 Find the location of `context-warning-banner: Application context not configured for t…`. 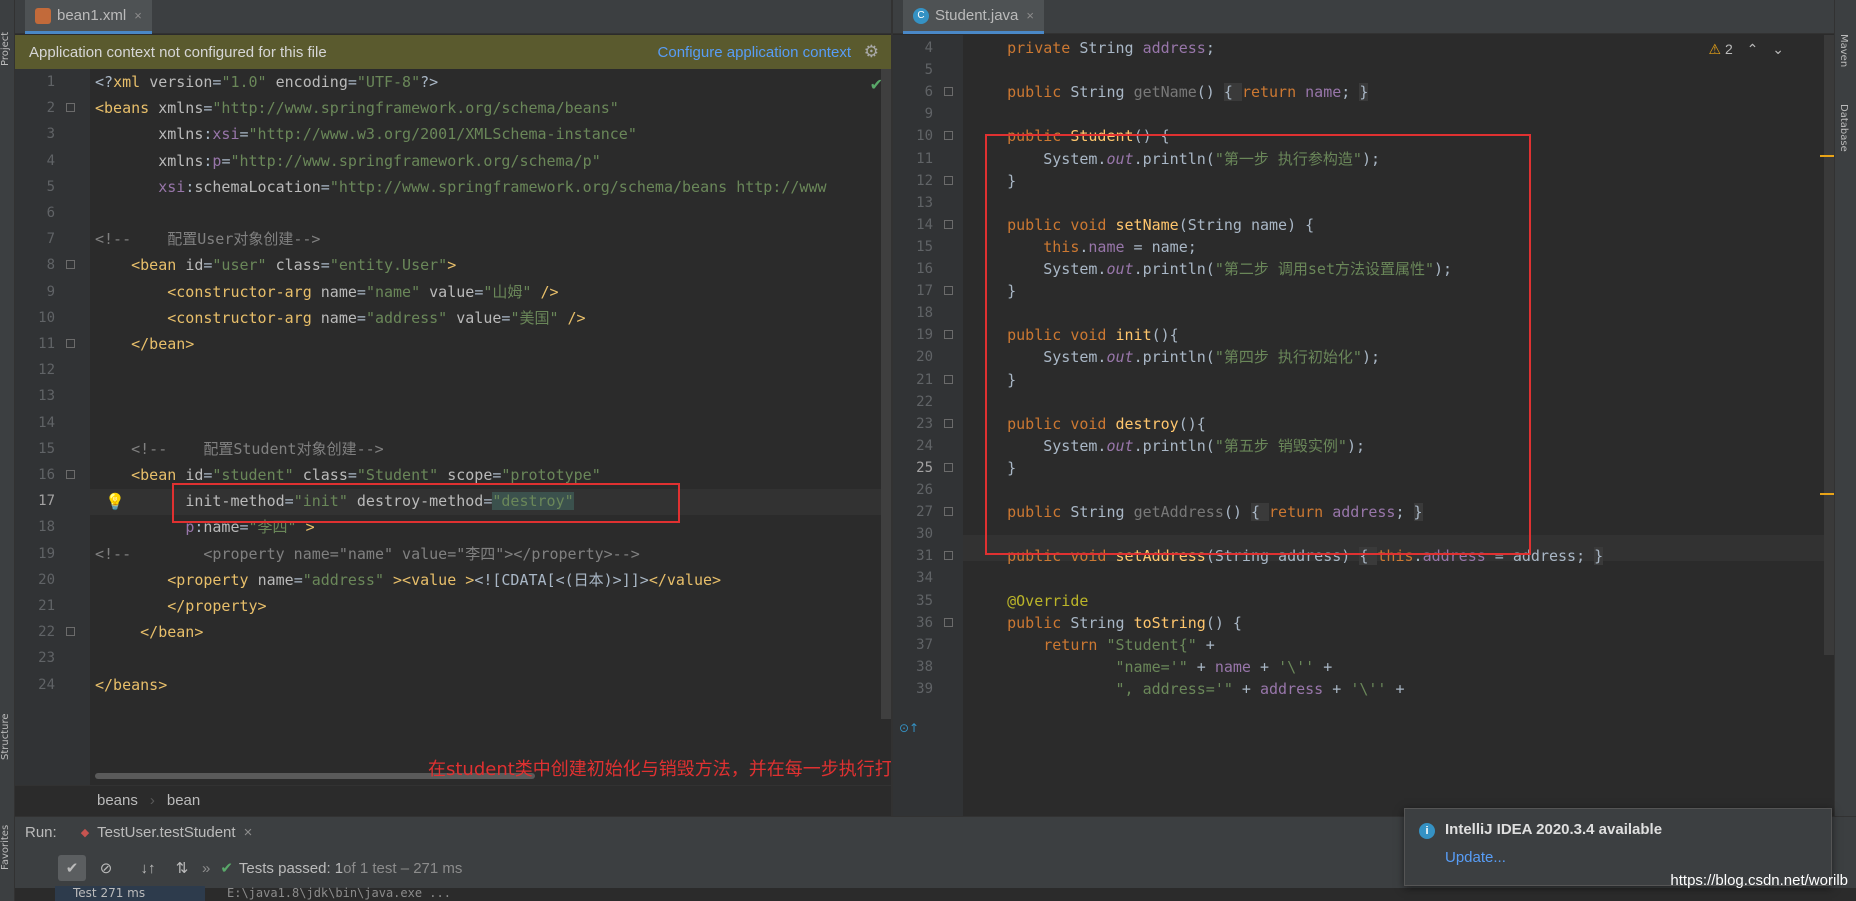

context-warning-banner: Application context not configured for t… is located at coordinates (453, 52).